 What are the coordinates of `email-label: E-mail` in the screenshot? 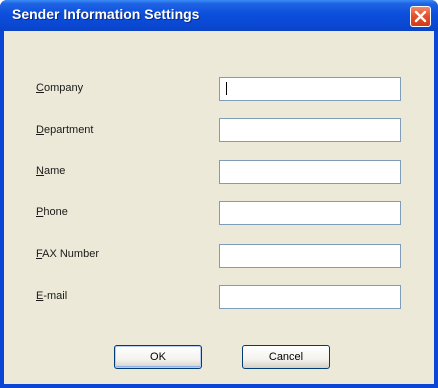 It's located at (51, 296).